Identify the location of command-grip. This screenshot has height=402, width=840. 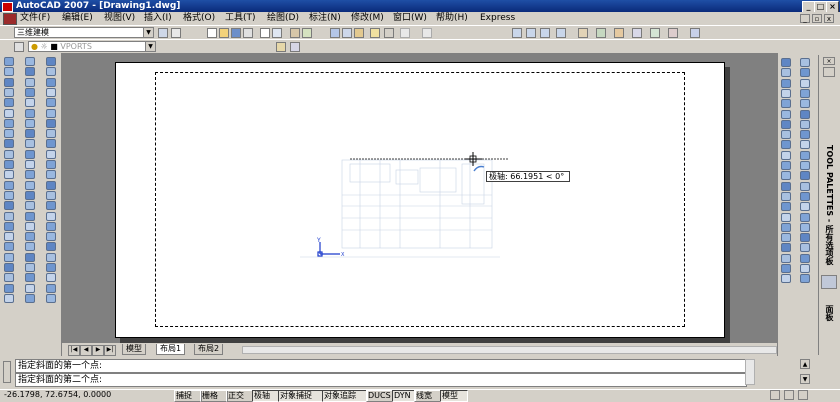
(7, 372).